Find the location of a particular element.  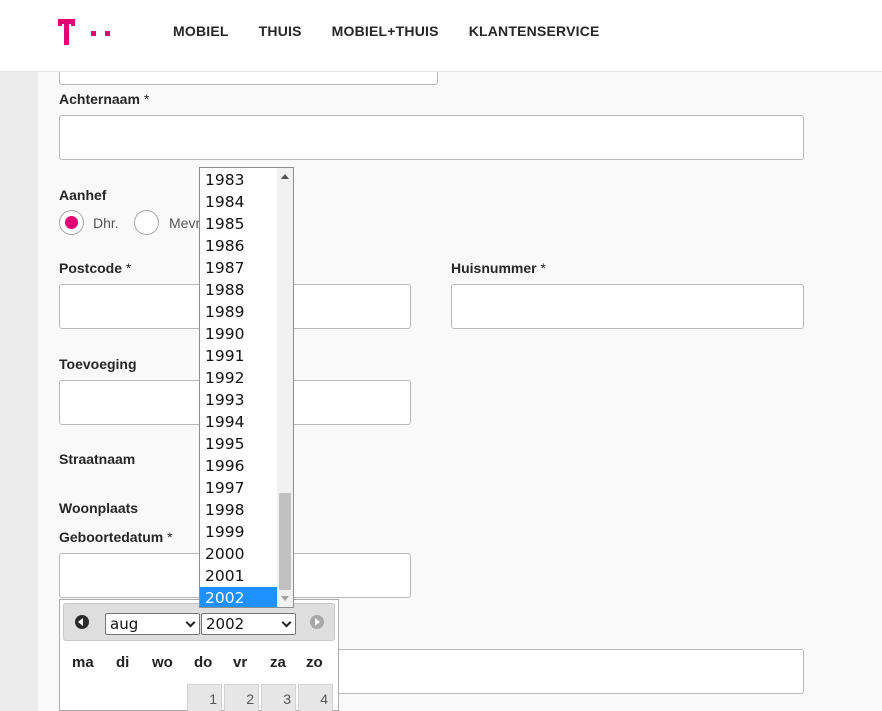

year-option: 1988 is located at coordinates (238, 290).